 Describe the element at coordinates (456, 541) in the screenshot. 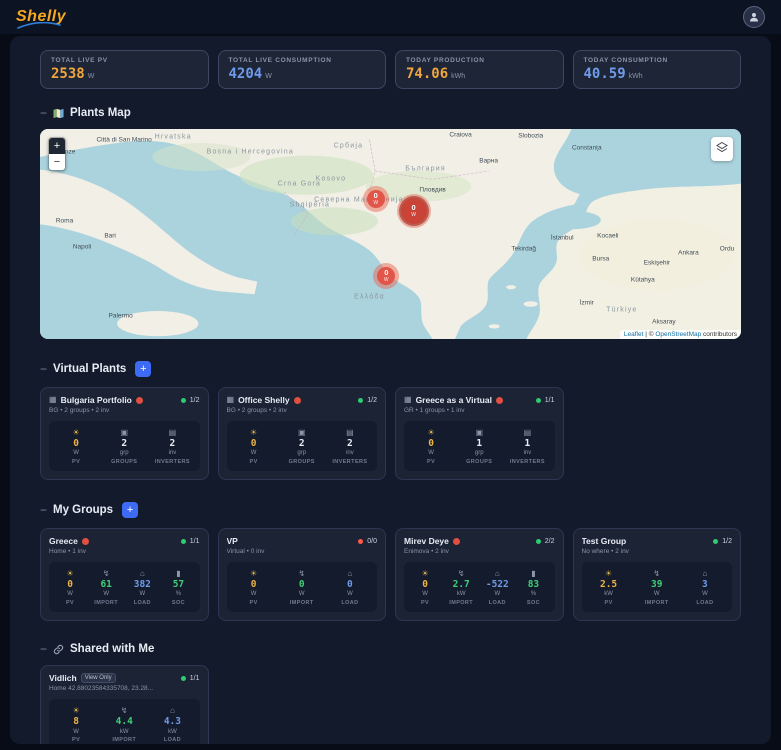

I see `alert-badge` at that location.